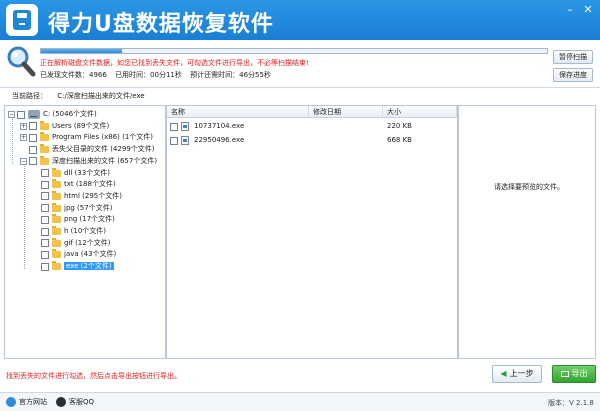  What do you see at coordinates (77, 196) in the screenshot?
I see `tree-item: html (295个文件)` at bounding box center [77, 196].